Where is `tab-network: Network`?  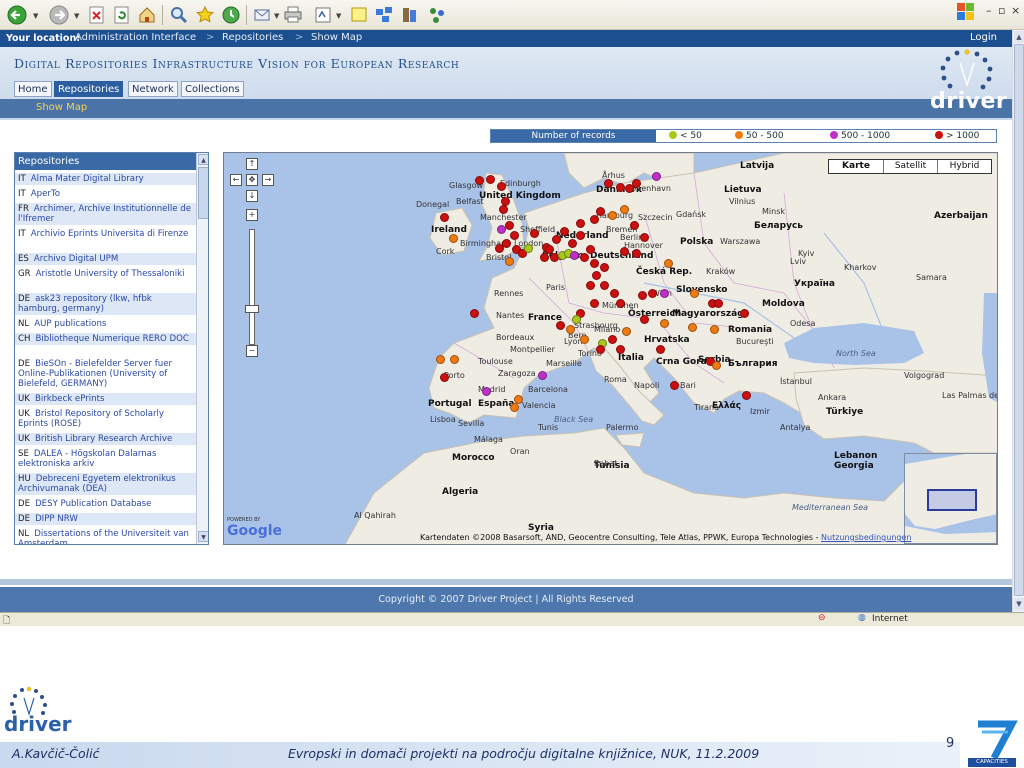
tab-network: Network is located at coordinates (153, 89).